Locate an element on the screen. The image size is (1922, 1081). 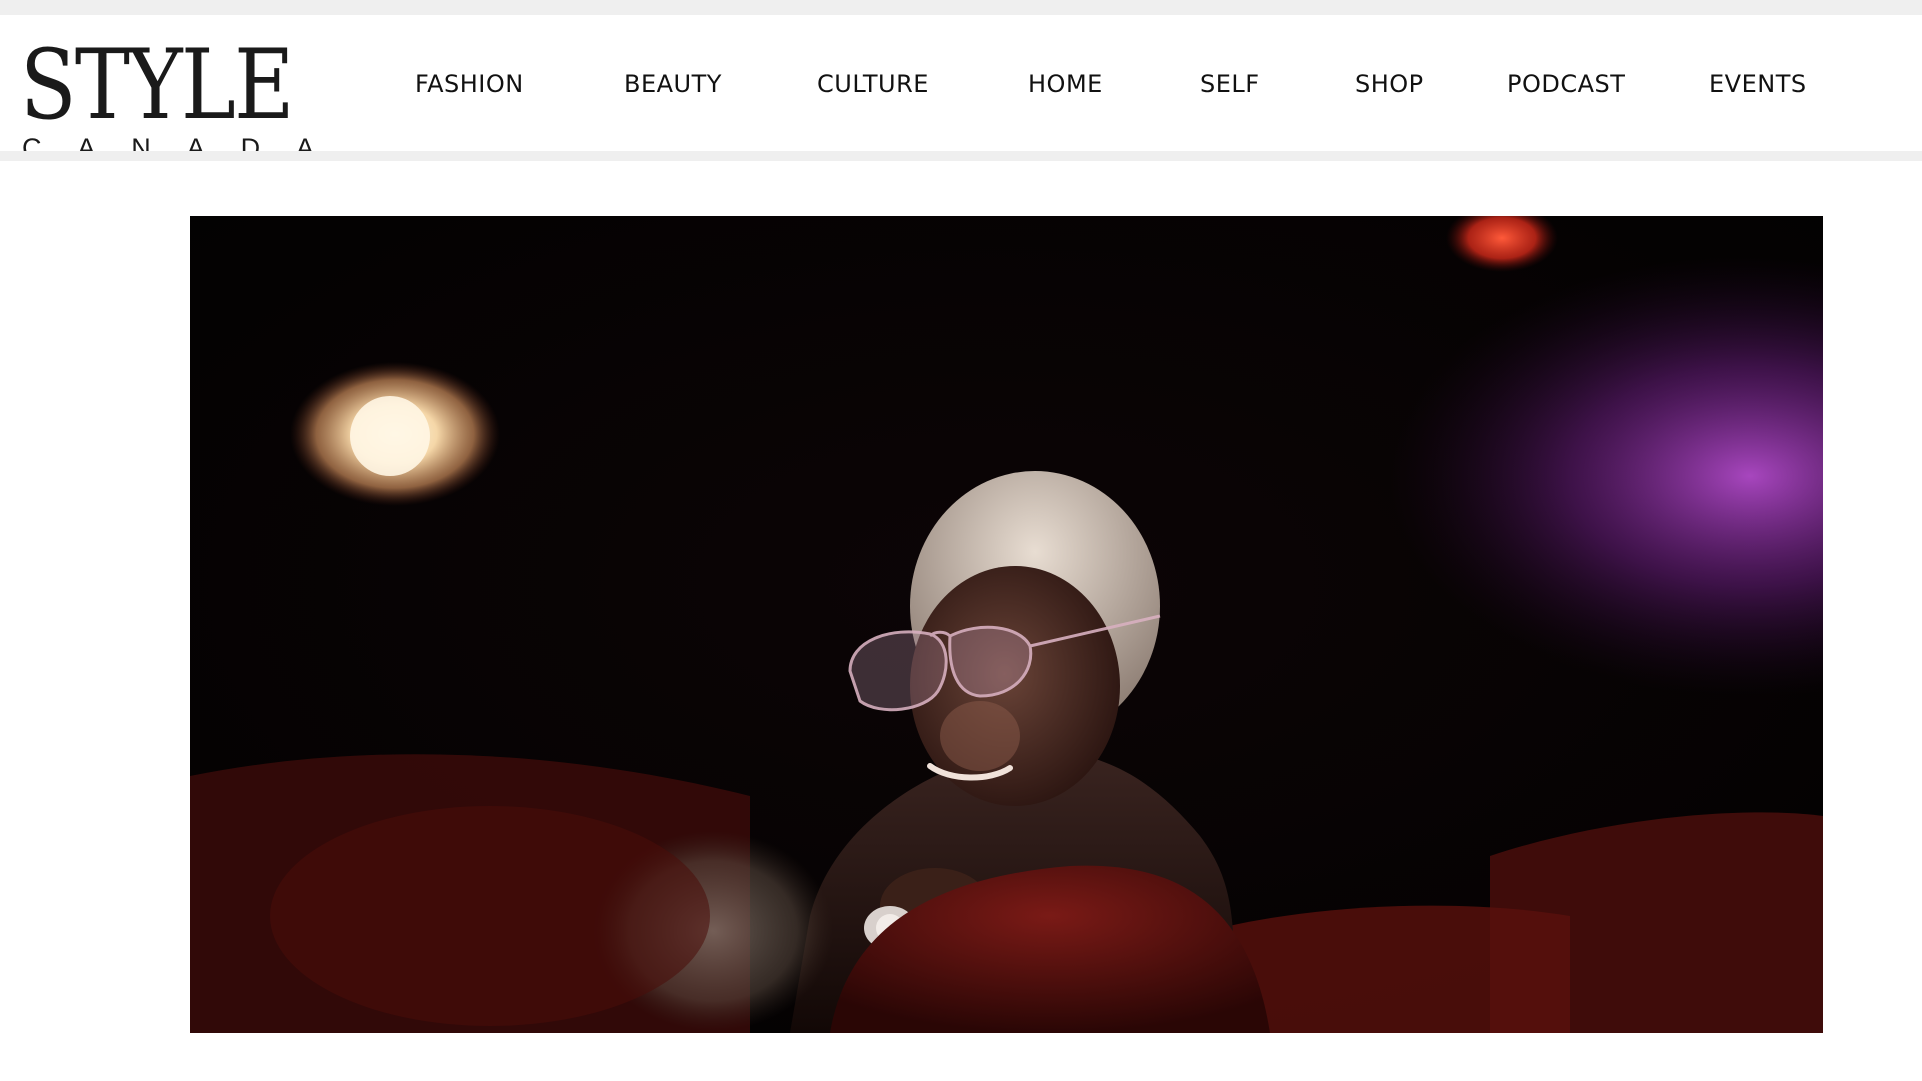
nav-beauty: BEAUTY is located at coordinates (673, 84).